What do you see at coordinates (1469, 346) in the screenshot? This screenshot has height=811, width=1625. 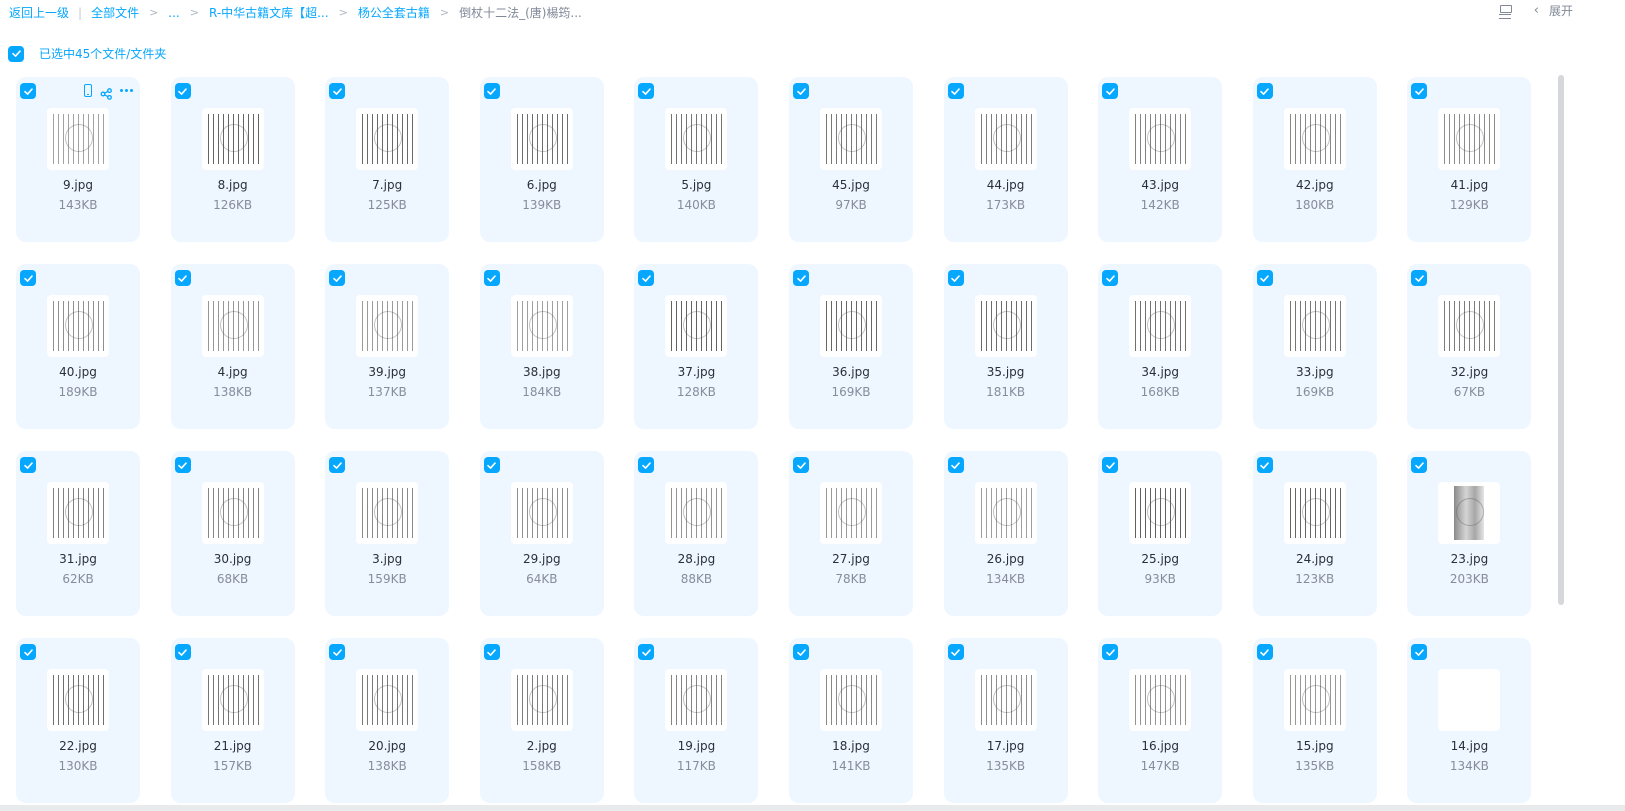 I see `file-card: 32.jpg 67KB` at bounding box center [1469, 346].